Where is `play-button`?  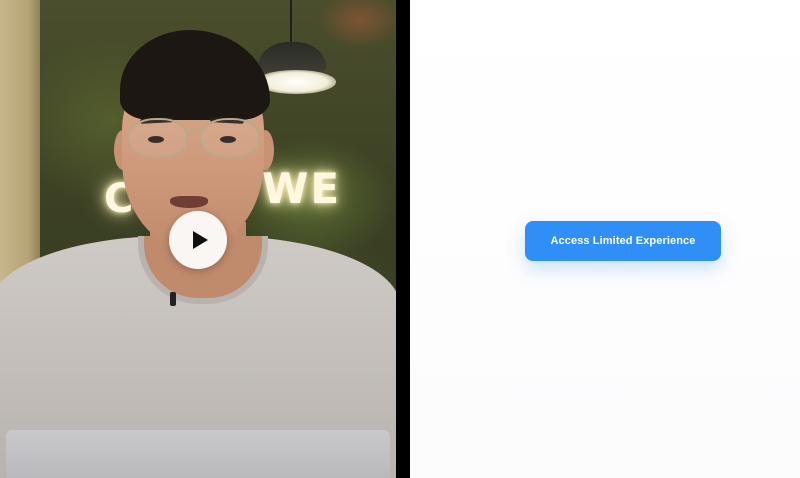 play-button is located at coordinates (198, 240).